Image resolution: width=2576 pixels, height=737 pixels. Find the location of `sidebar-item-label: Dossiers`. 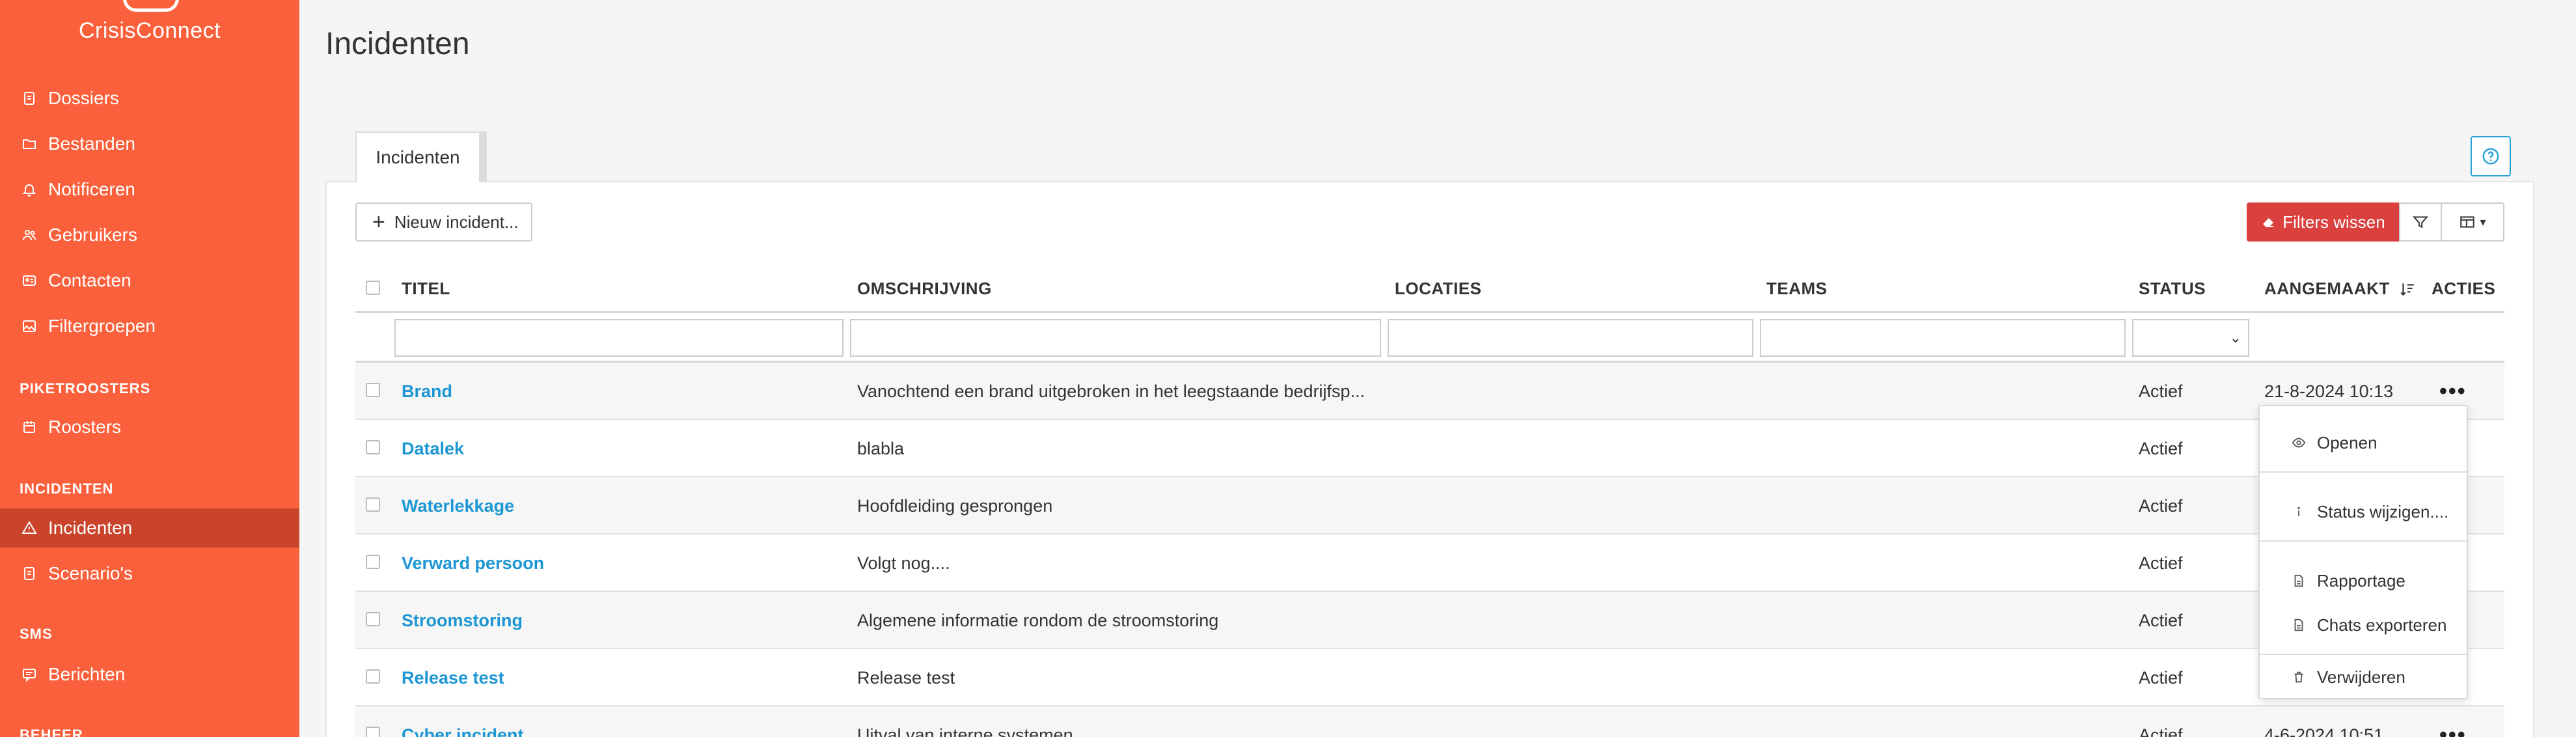

sidebar-item-label: Dossiers is located at coordinates (84, 98).